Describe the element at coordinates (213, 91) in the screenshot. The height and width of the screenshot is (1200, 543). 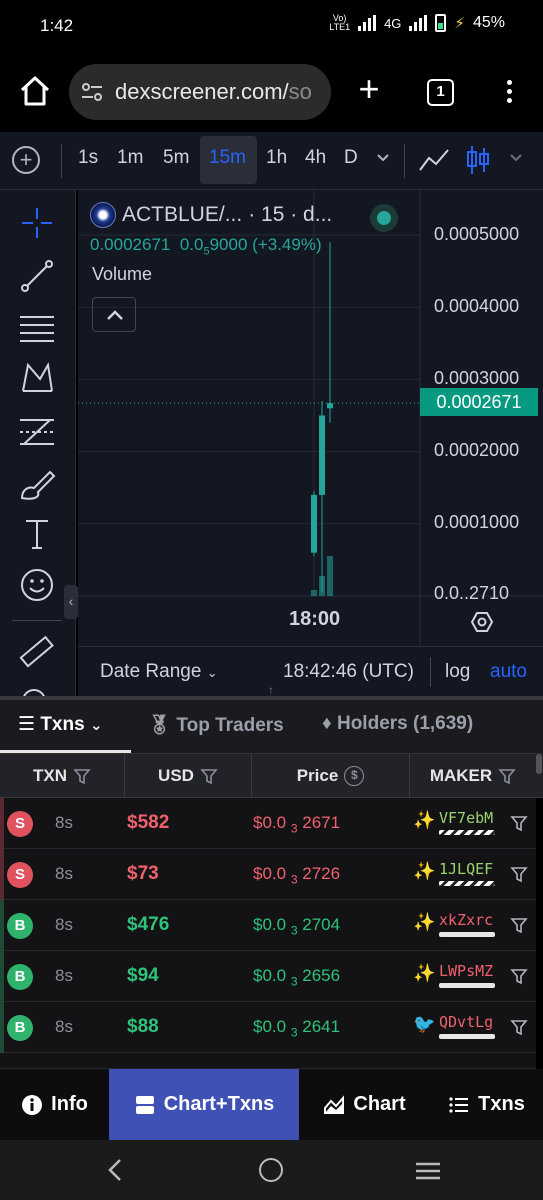
I see `url-text: dexscreener.com/so` at that location.